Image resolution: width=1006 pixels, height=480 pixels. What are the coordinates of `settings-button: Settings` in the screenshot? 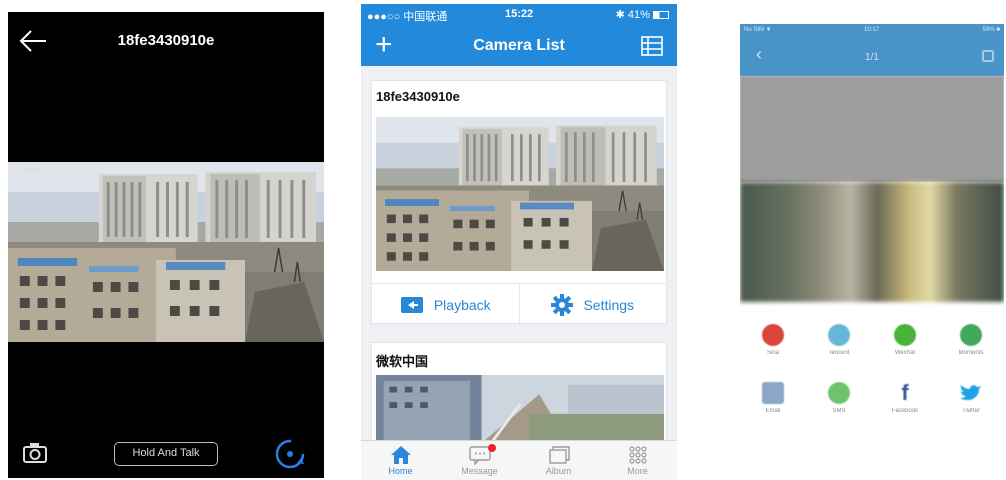 It's located at (592, 304).